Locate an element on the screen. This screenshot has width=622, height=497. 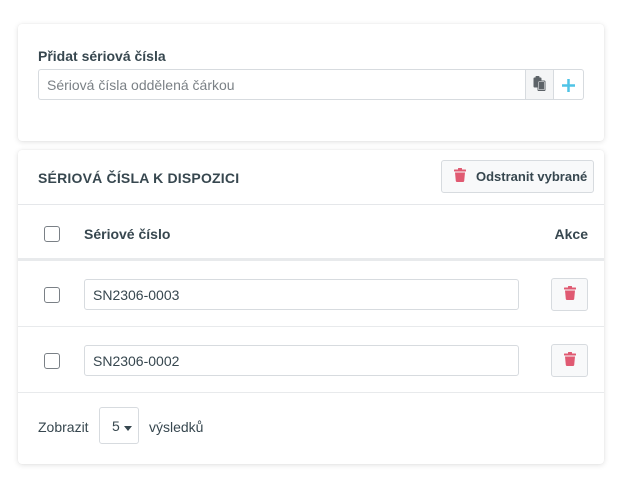
plus-icon is located at coordinates (568, 85).